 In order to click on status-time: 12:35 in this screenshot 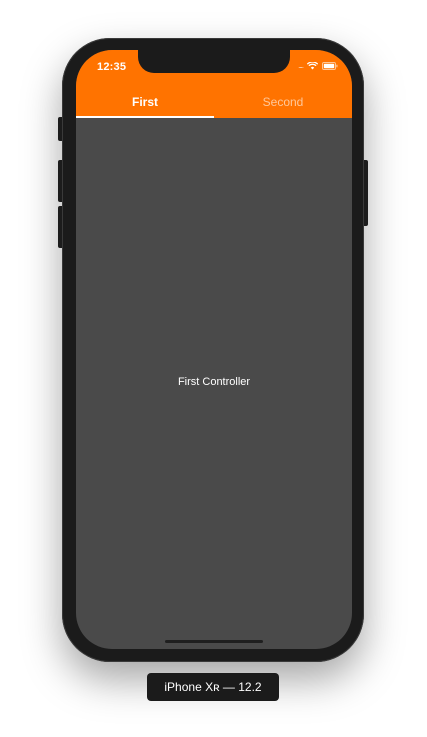, I will do `click(112, 67)`.